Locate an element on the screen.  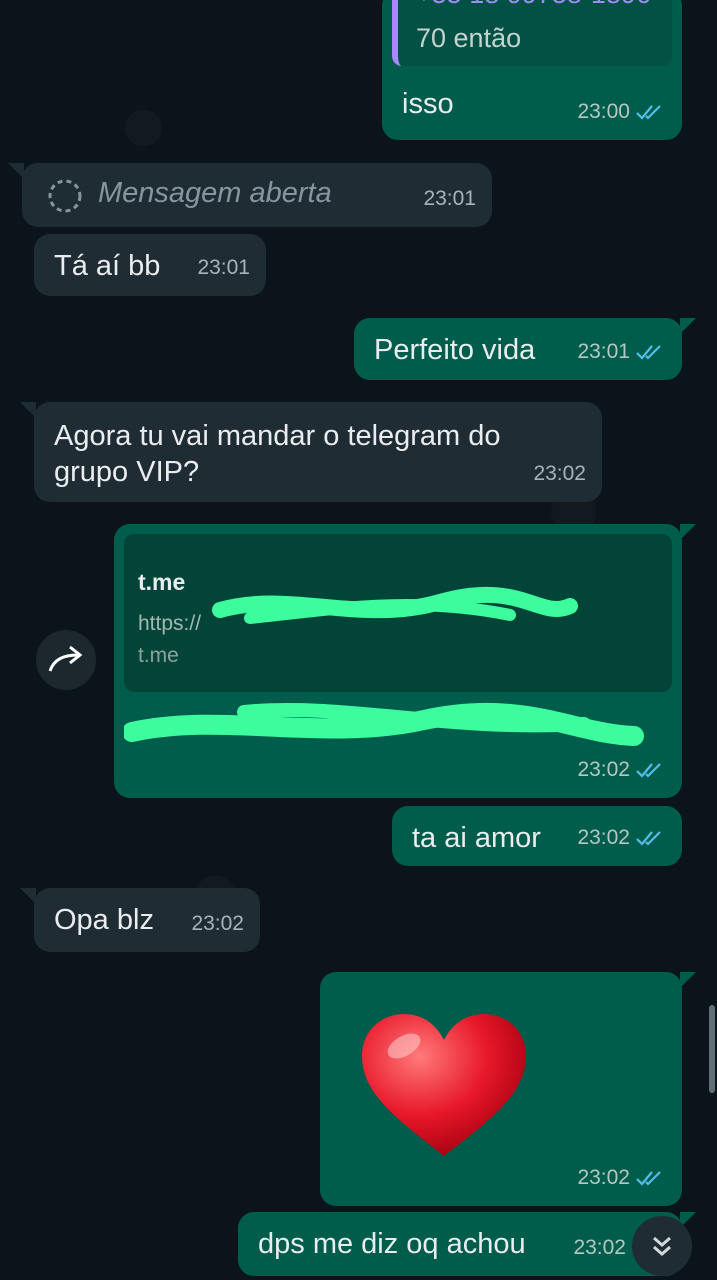
scrollbar-thumb is located at coordinates (712, 1049).